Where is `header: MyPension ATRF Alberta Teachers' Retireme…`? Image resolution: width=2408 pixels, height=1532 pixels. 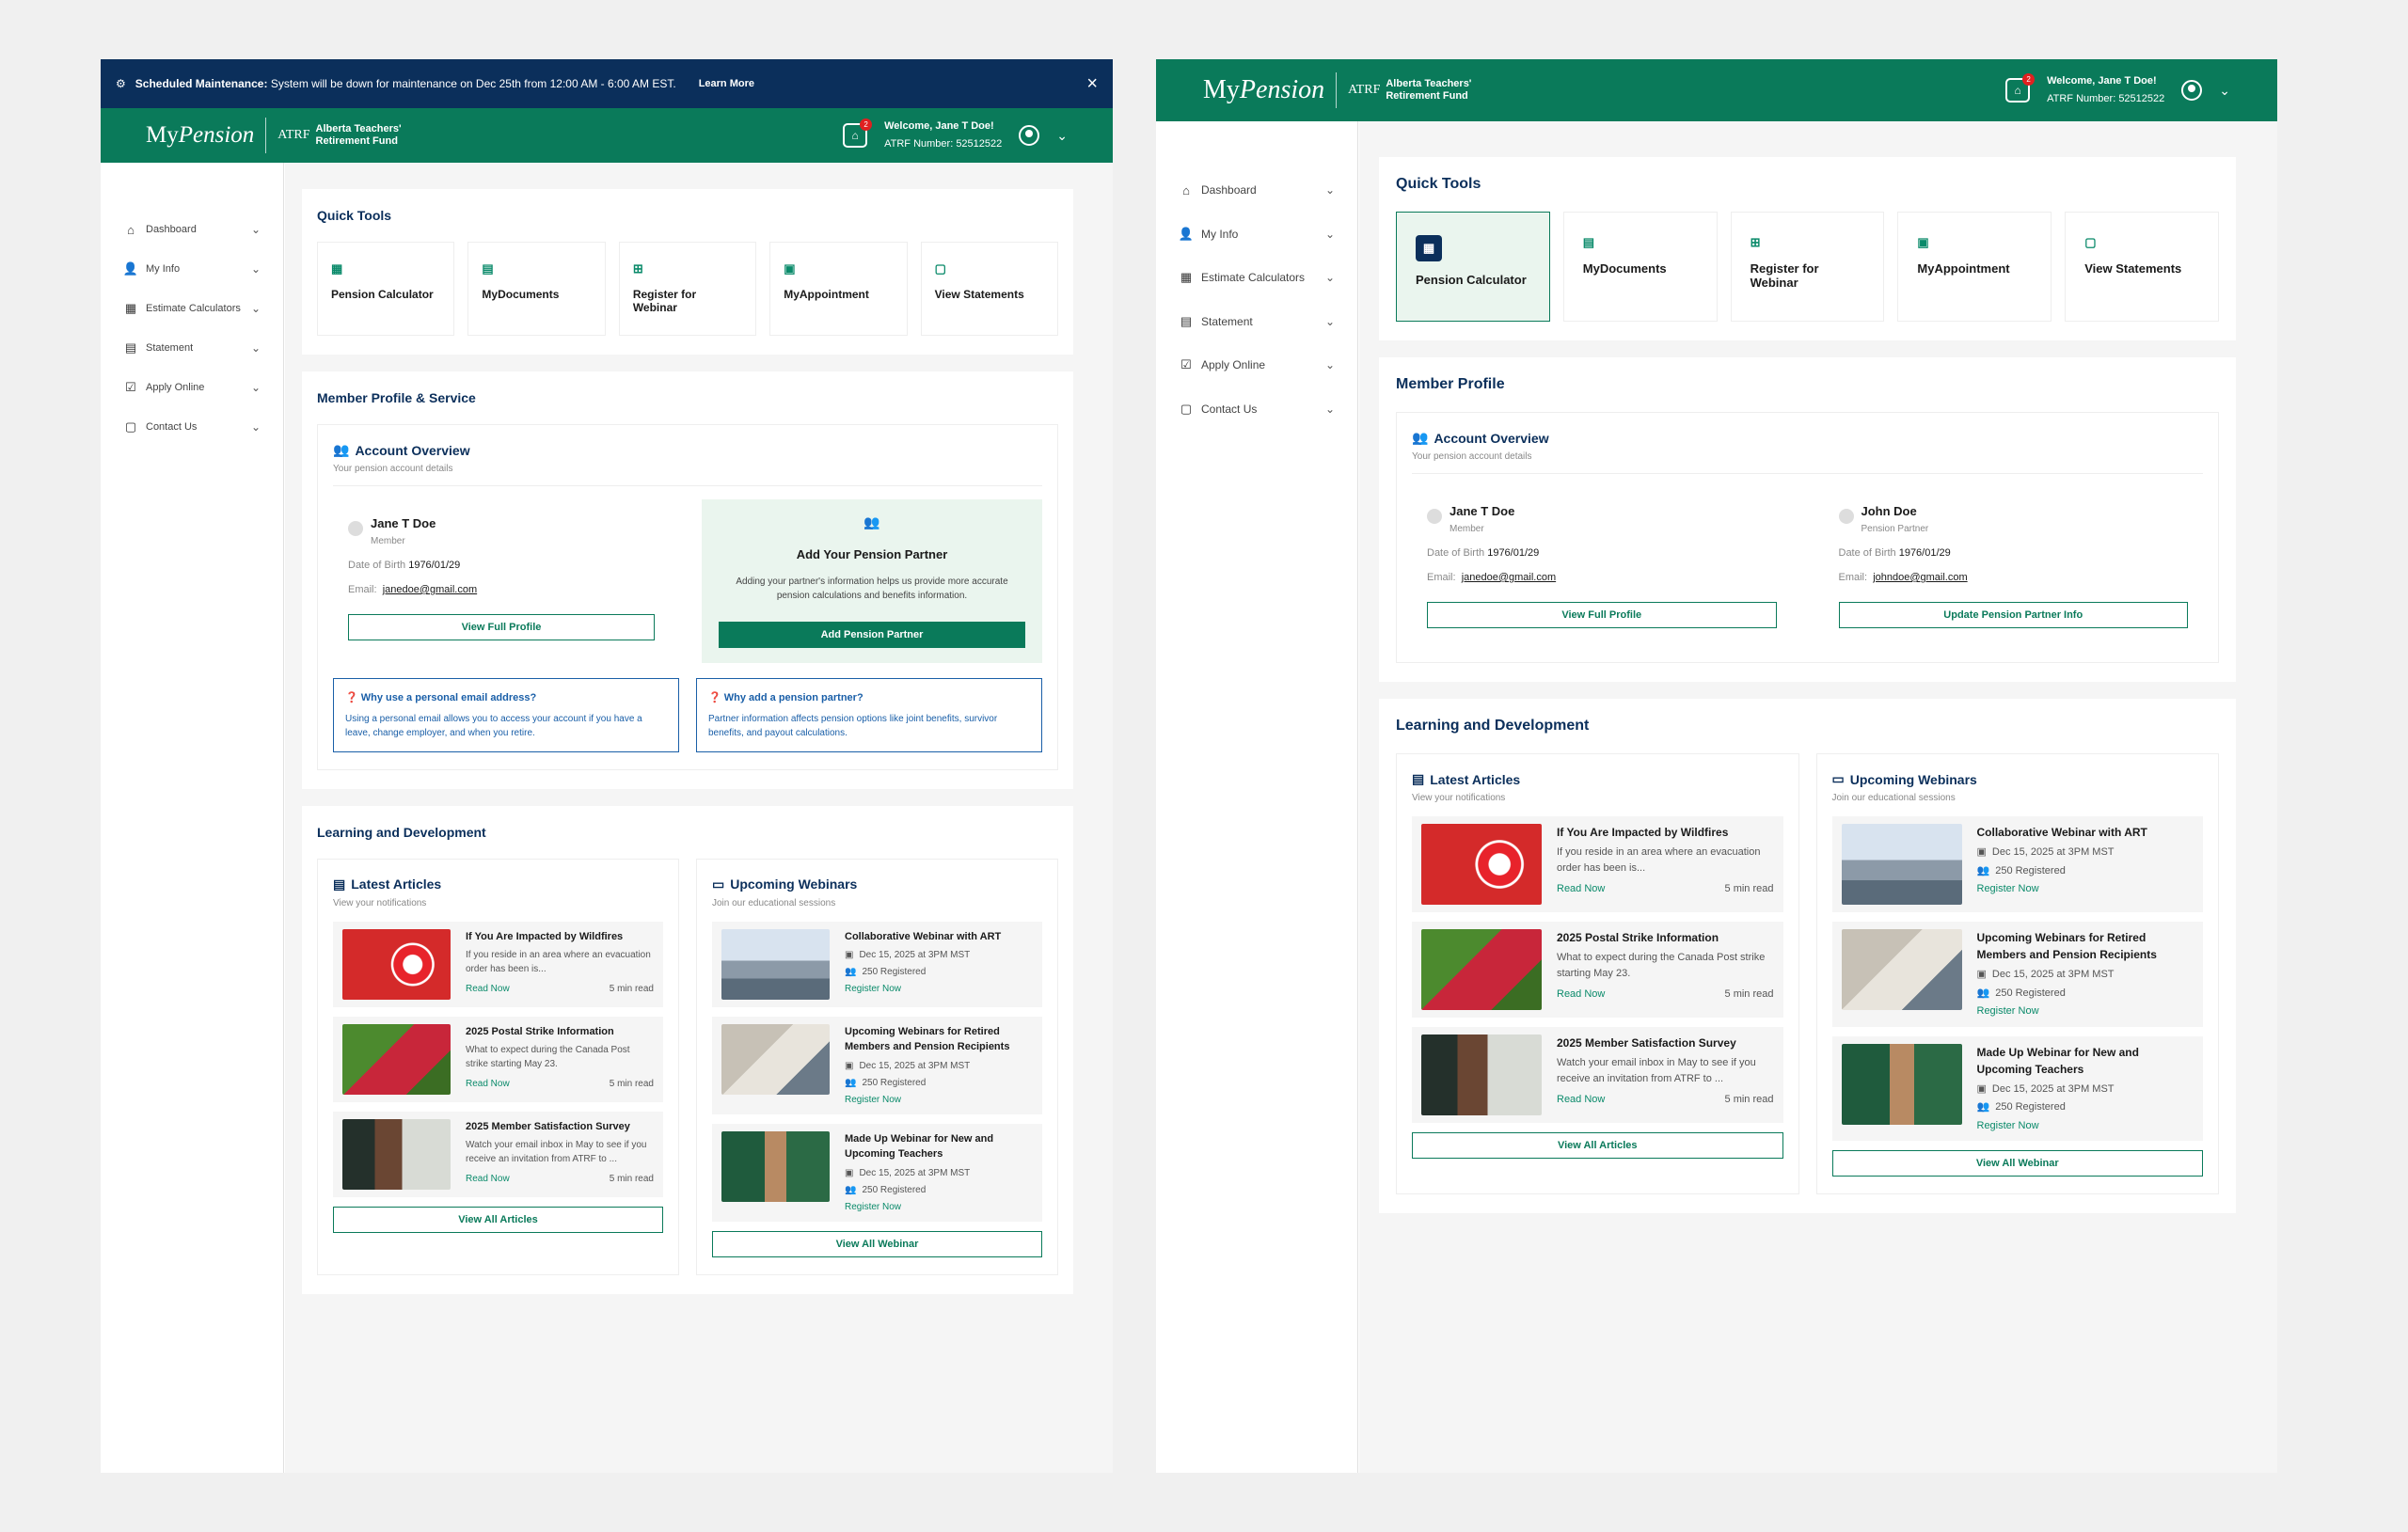
header: MyPension ATRF Alberta Teachers' Retireme… is located at coordinates (607, 135).